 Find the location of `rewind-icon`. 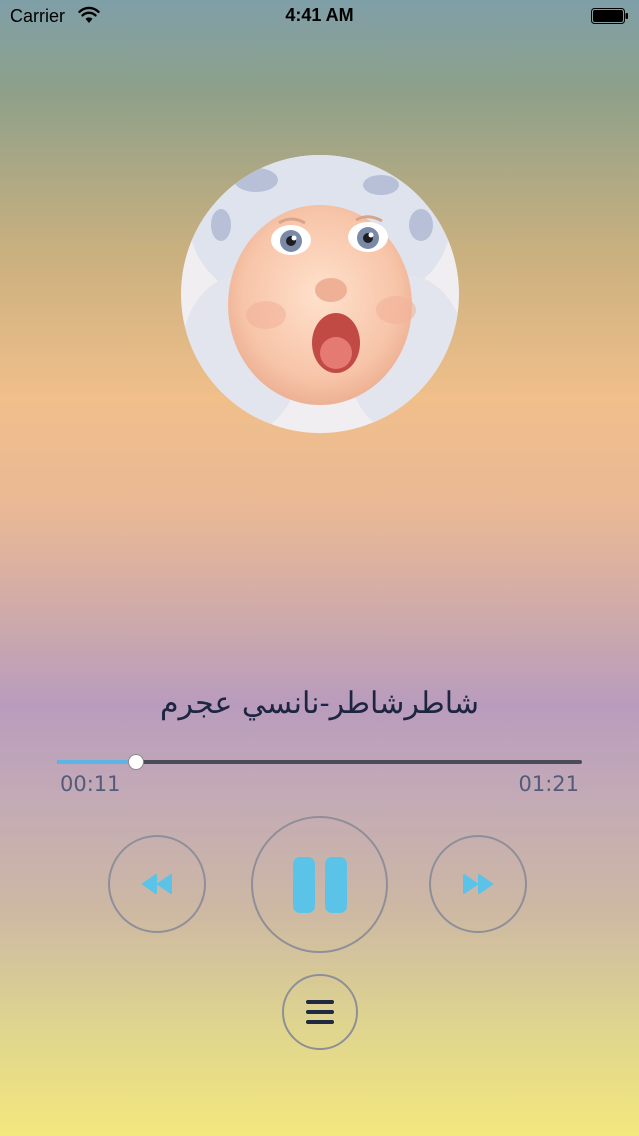

rewind-icon is located at coordinates (157, 884).